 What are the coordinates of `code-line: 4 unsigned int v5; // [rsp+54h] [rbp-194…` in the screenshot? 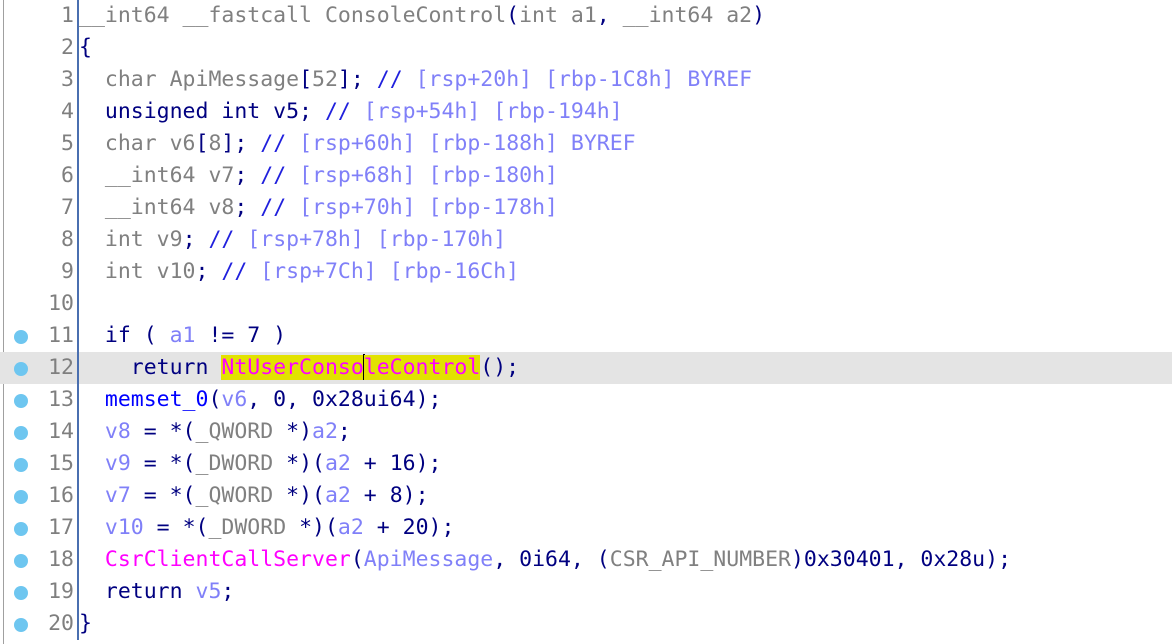 It's located at (586, 112).